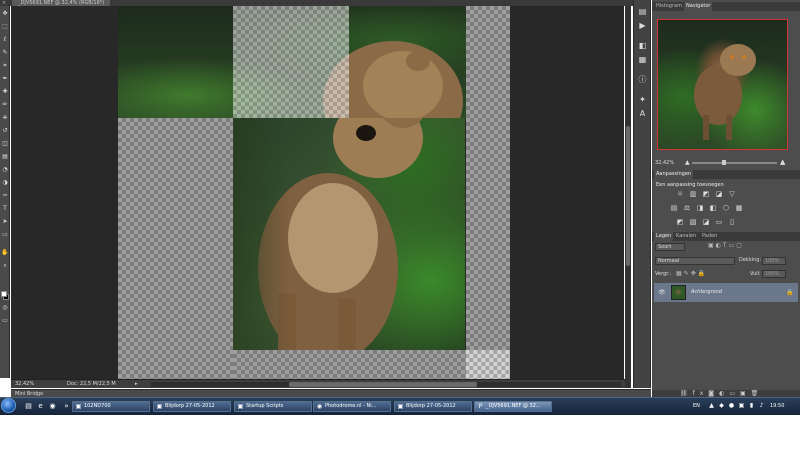  Describe the element at coordinates (28, 406) in the screenshot. I see `explorer-icon: ▤` at that location.